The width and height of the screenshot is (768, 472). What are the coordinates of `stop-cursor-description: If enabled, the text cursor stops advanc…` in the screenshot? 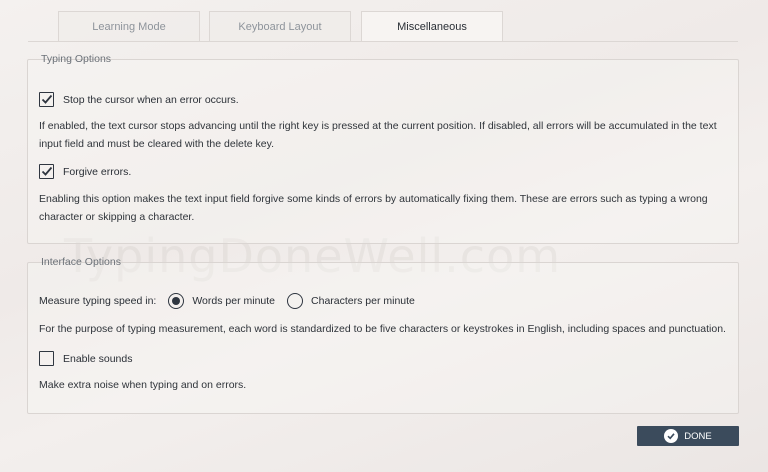 It's located at (378, 135).